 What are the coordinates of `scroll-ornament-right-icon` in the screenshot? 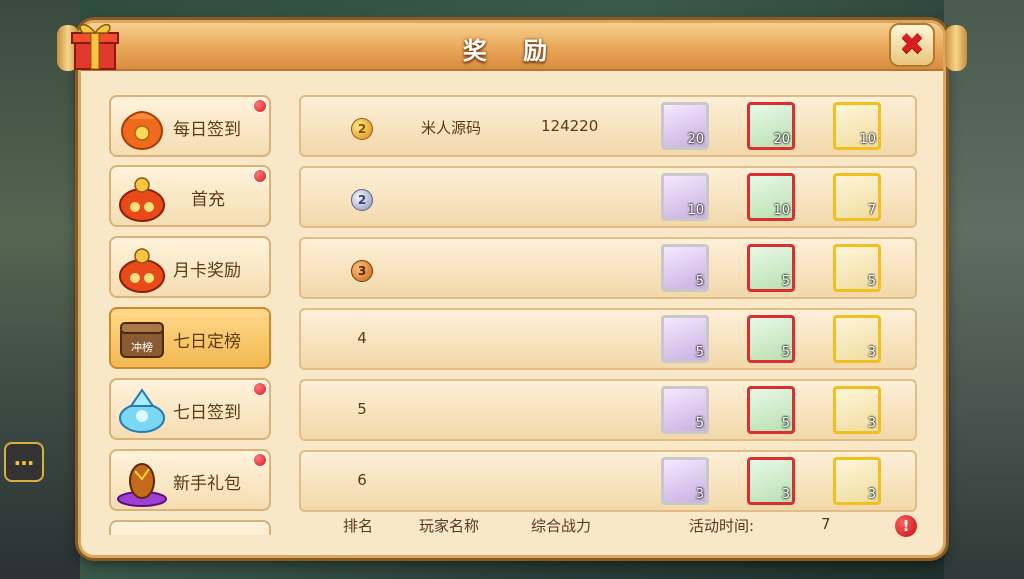 It's located at (956, 48).